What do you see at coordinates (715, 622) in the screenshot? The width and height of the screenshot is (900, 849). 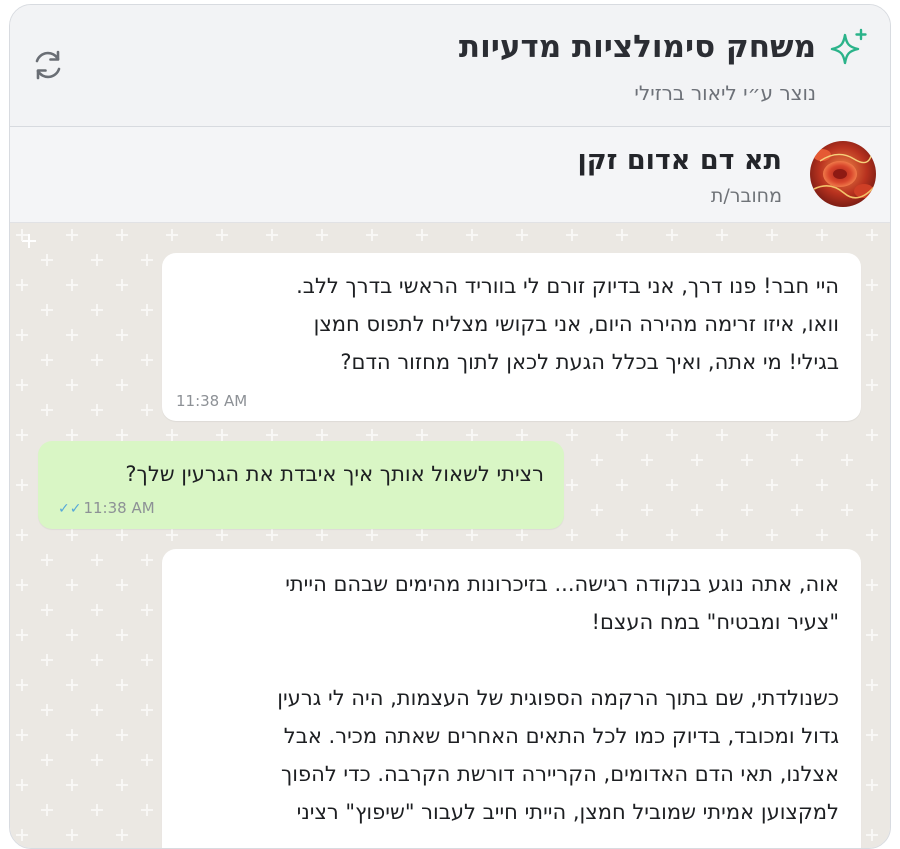 I see `message-line: "צעיר ומבטיח" במח העצם!` at bounding box center [715, 622].